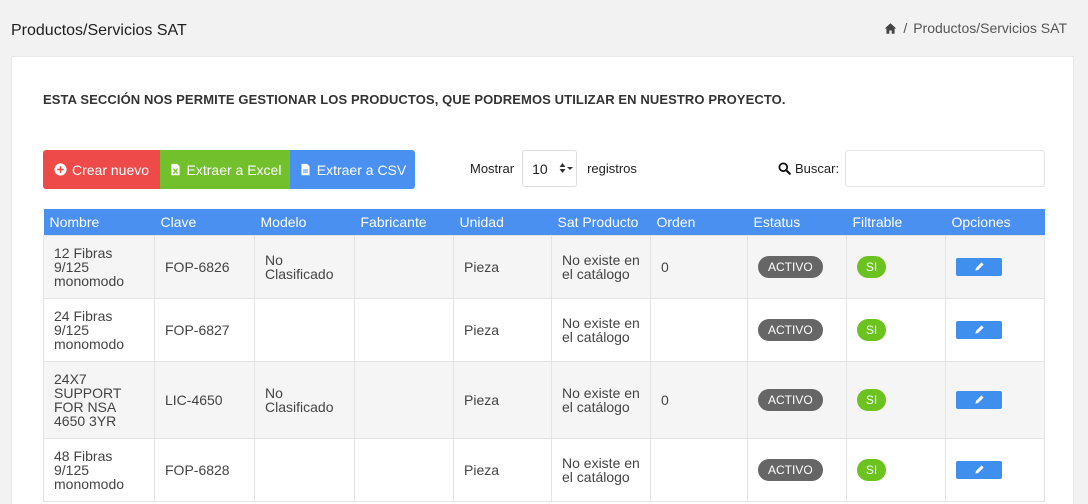  Describe the element at coordinates (990, 28) in the screenshot. I see `breadcrumb-current: Productos/Servicios SAT` at that location.